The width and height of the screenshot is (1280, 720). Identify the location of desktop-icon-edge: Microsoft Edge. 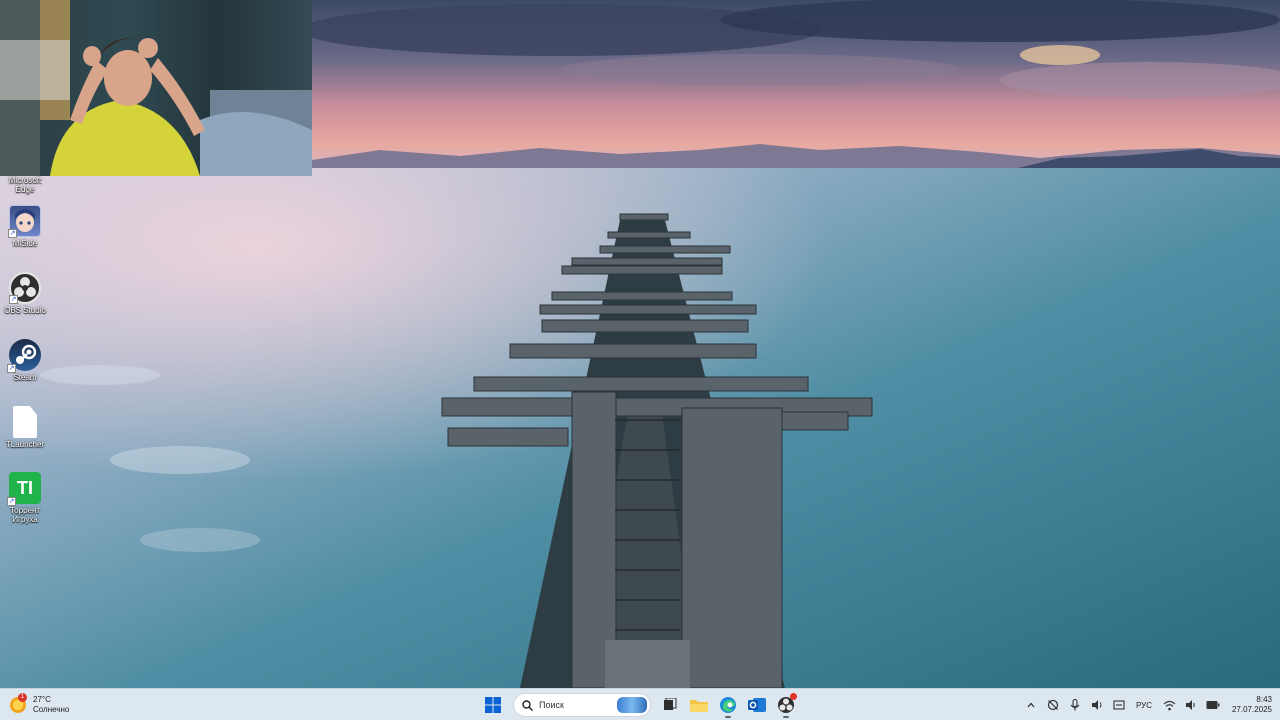
(25, 173).